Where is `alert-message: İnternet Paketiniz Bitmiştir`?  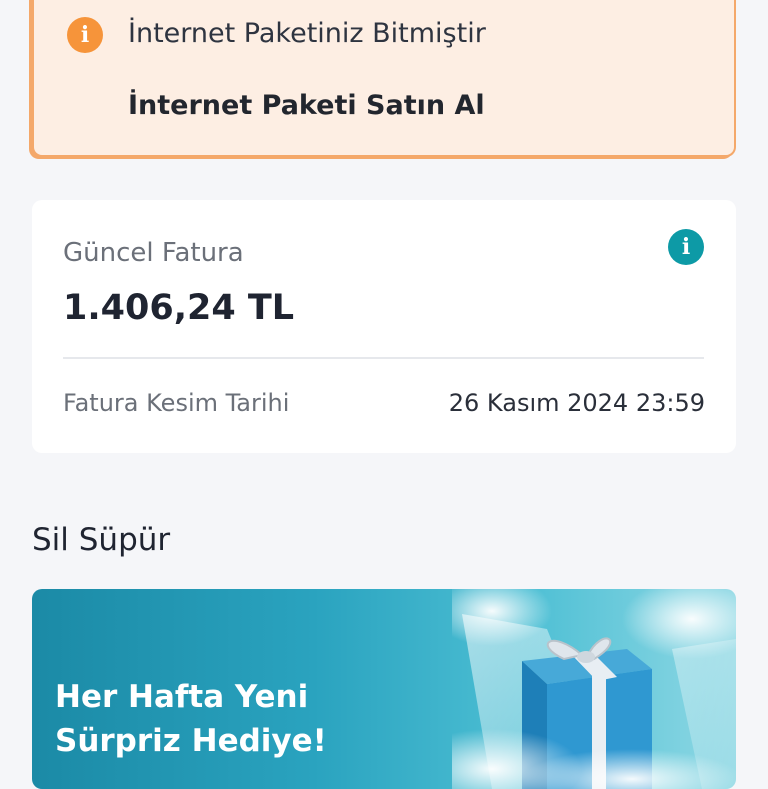 alert-message: İnternet Paketiniz Bitmiştir is located at coordinates (307, 33).